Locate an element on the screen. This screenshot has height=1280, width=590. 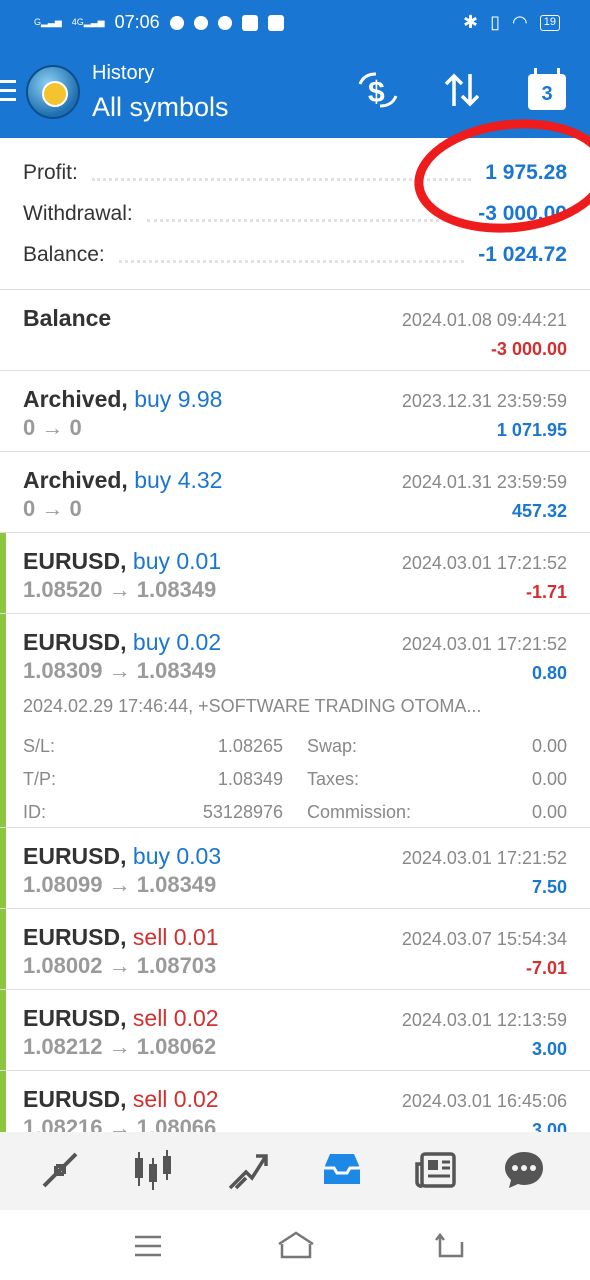
battery-icon: 19 is located at coordinates (549, 22).